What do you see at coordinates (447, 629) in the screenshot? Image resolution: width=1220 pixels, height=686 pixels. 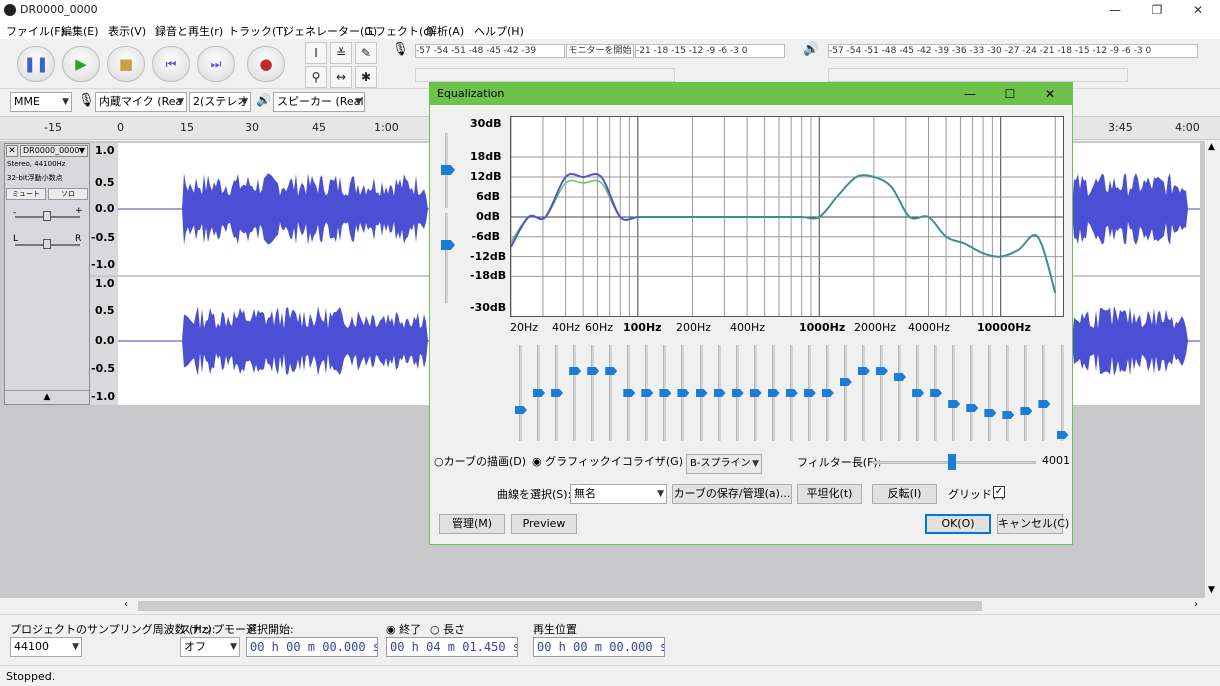 I see `length-radio: ○ 長さ` at bounding box center [447, 629].